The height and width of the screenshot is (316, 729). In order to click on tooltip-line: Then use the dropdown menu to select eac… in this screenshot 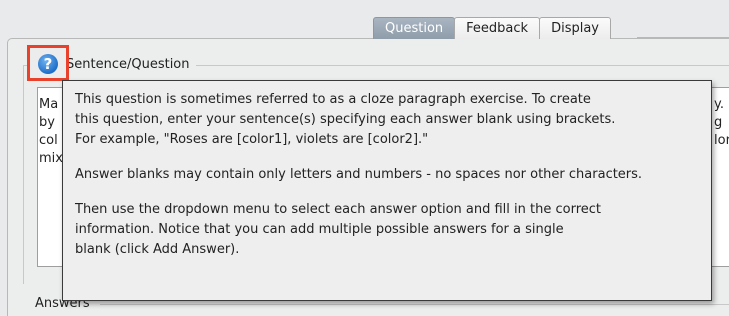, I will do `click(338, 209)`.